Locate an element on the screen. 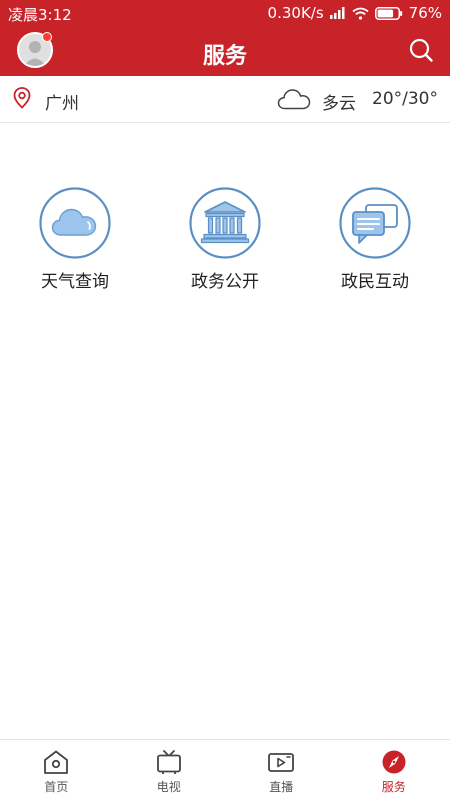 Image resolution: width=450 pixels, height=800 pixels. temperature-range: 20°/30° is located at coordinates (405, 99).